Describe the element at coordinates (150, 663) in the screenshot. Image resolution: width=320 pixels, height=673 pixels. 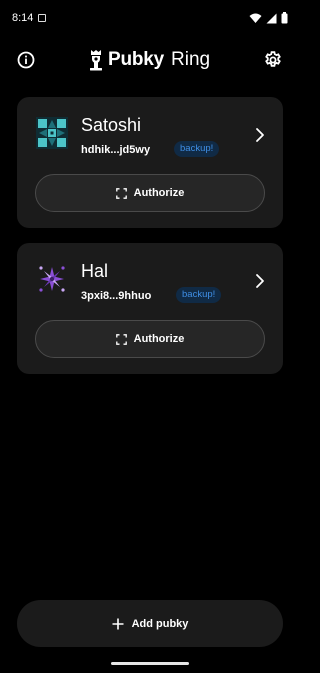
I see `home-indicator` at that location.